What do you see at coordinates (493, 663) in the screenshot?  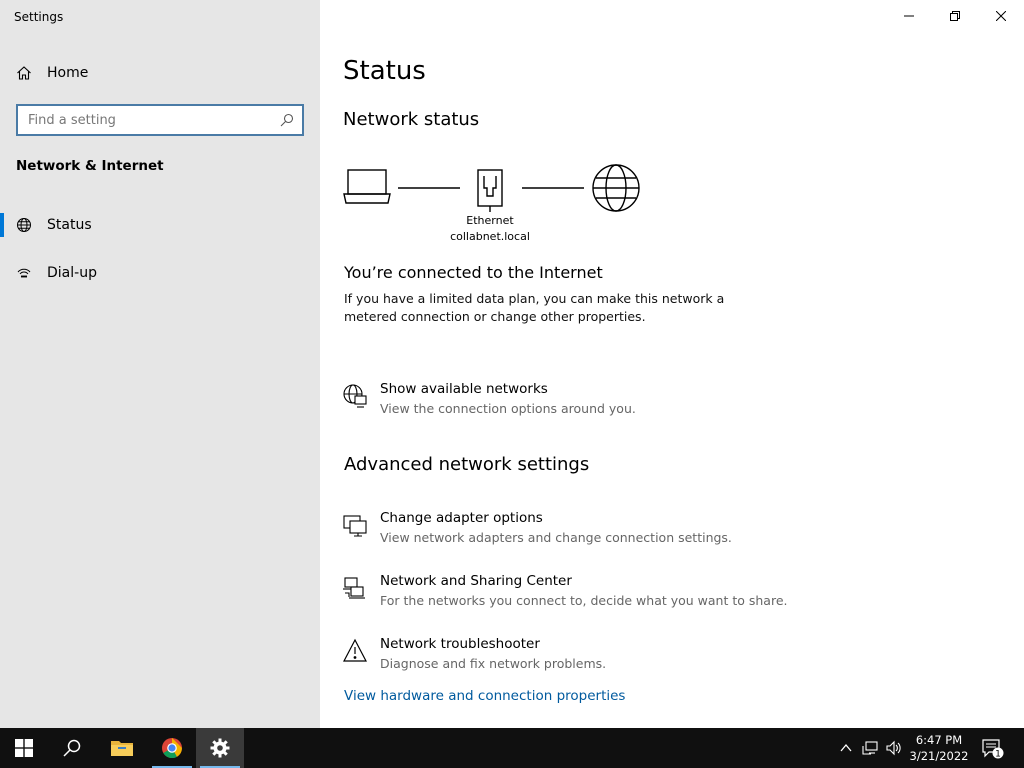 I see `row-description: Diagnose and fix network problems.` at bounding box center [493, 663].